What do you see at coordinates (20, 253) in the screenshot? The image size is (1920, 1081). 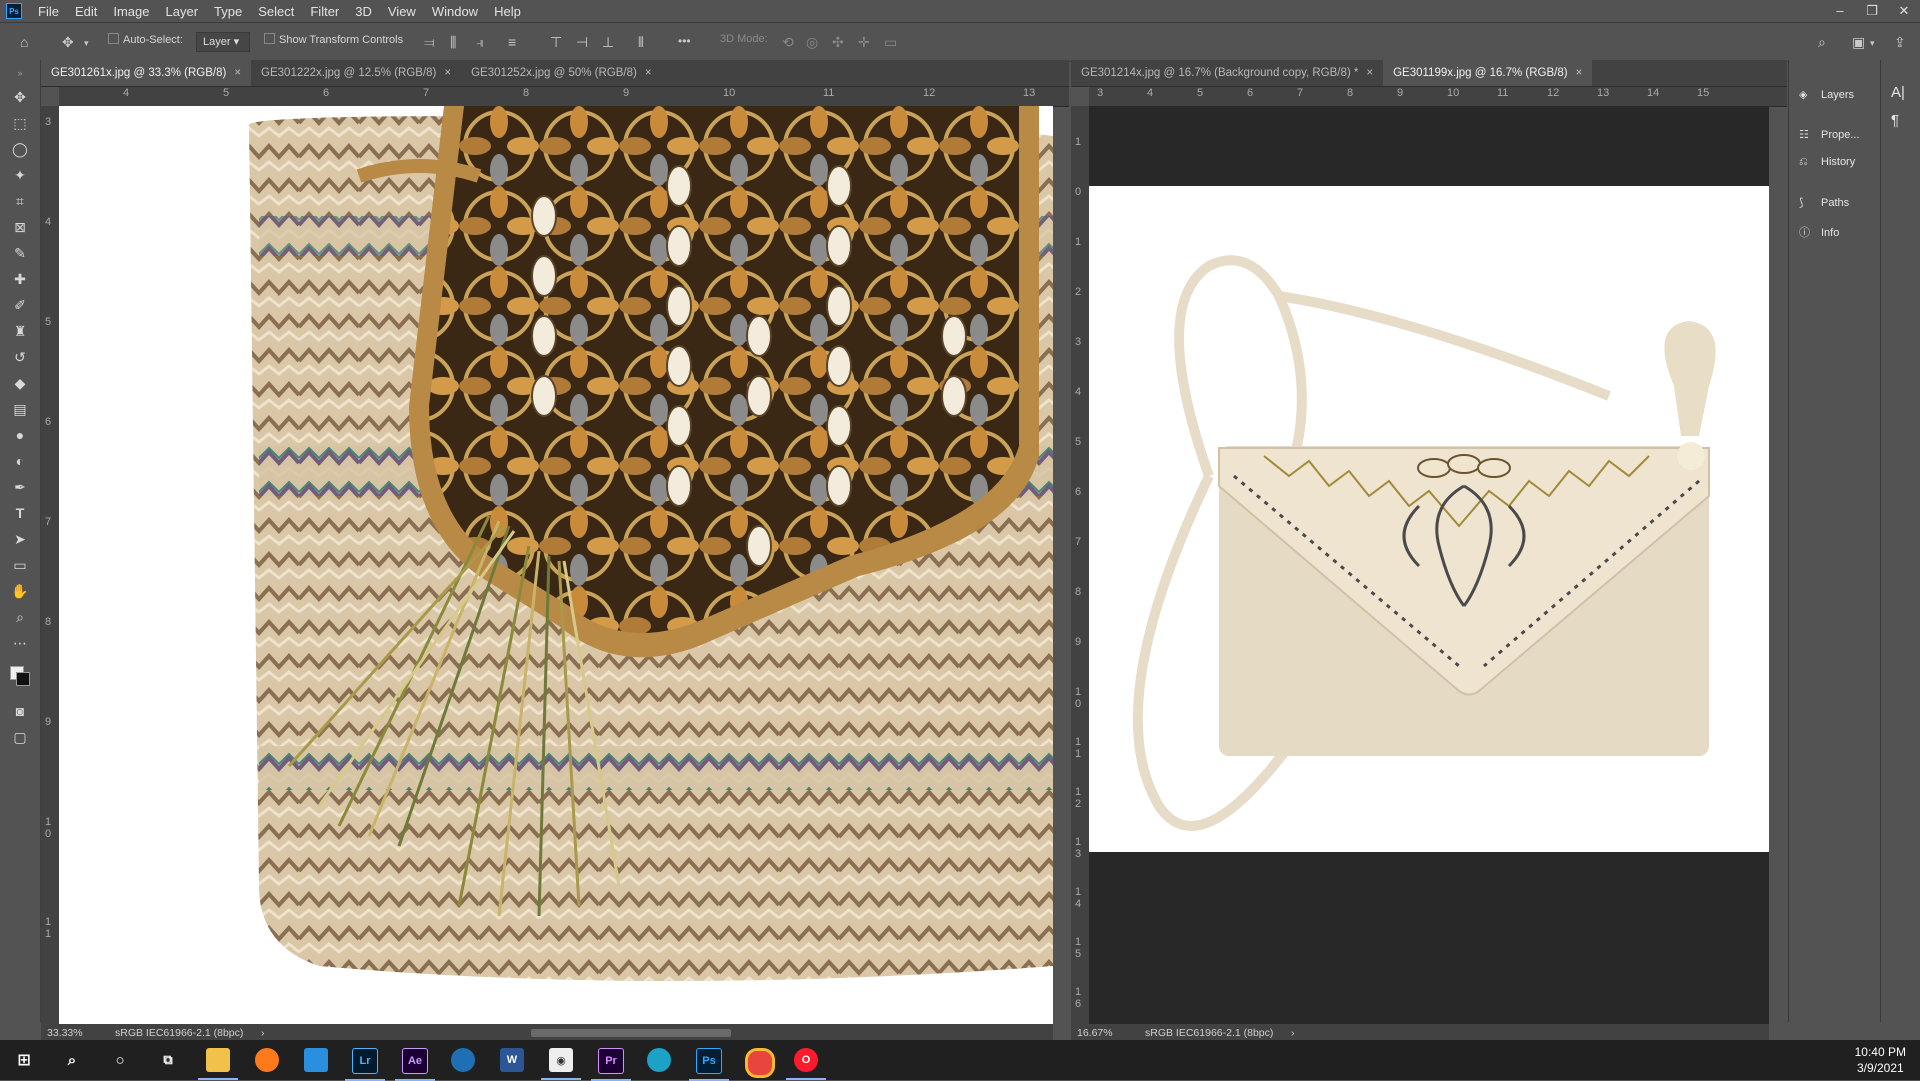 I see `eyedropper-icon: ✎` at bounding box center [20, 253].